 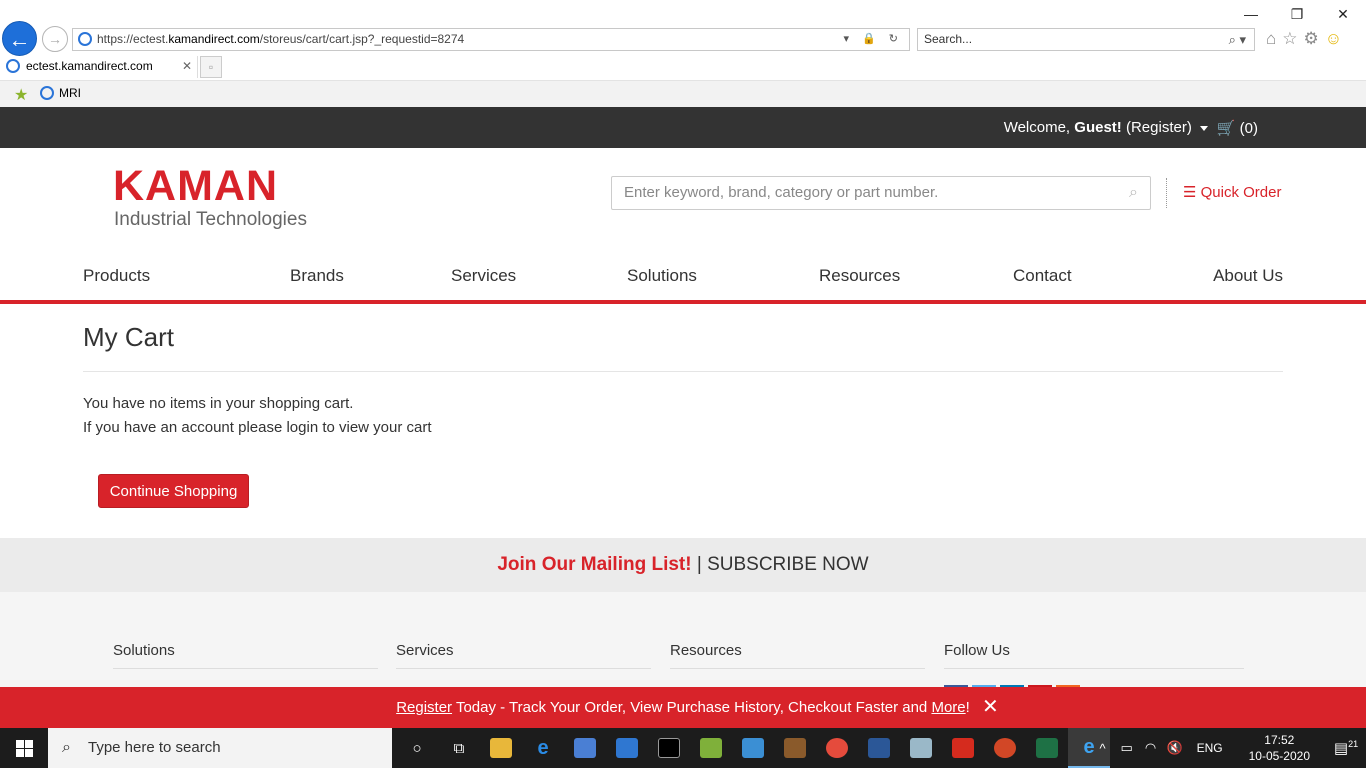 What do you see at coordinates (1204, 128) in the screenshot?
I see `caret-down-icon` at bounding box center [1204, 128].